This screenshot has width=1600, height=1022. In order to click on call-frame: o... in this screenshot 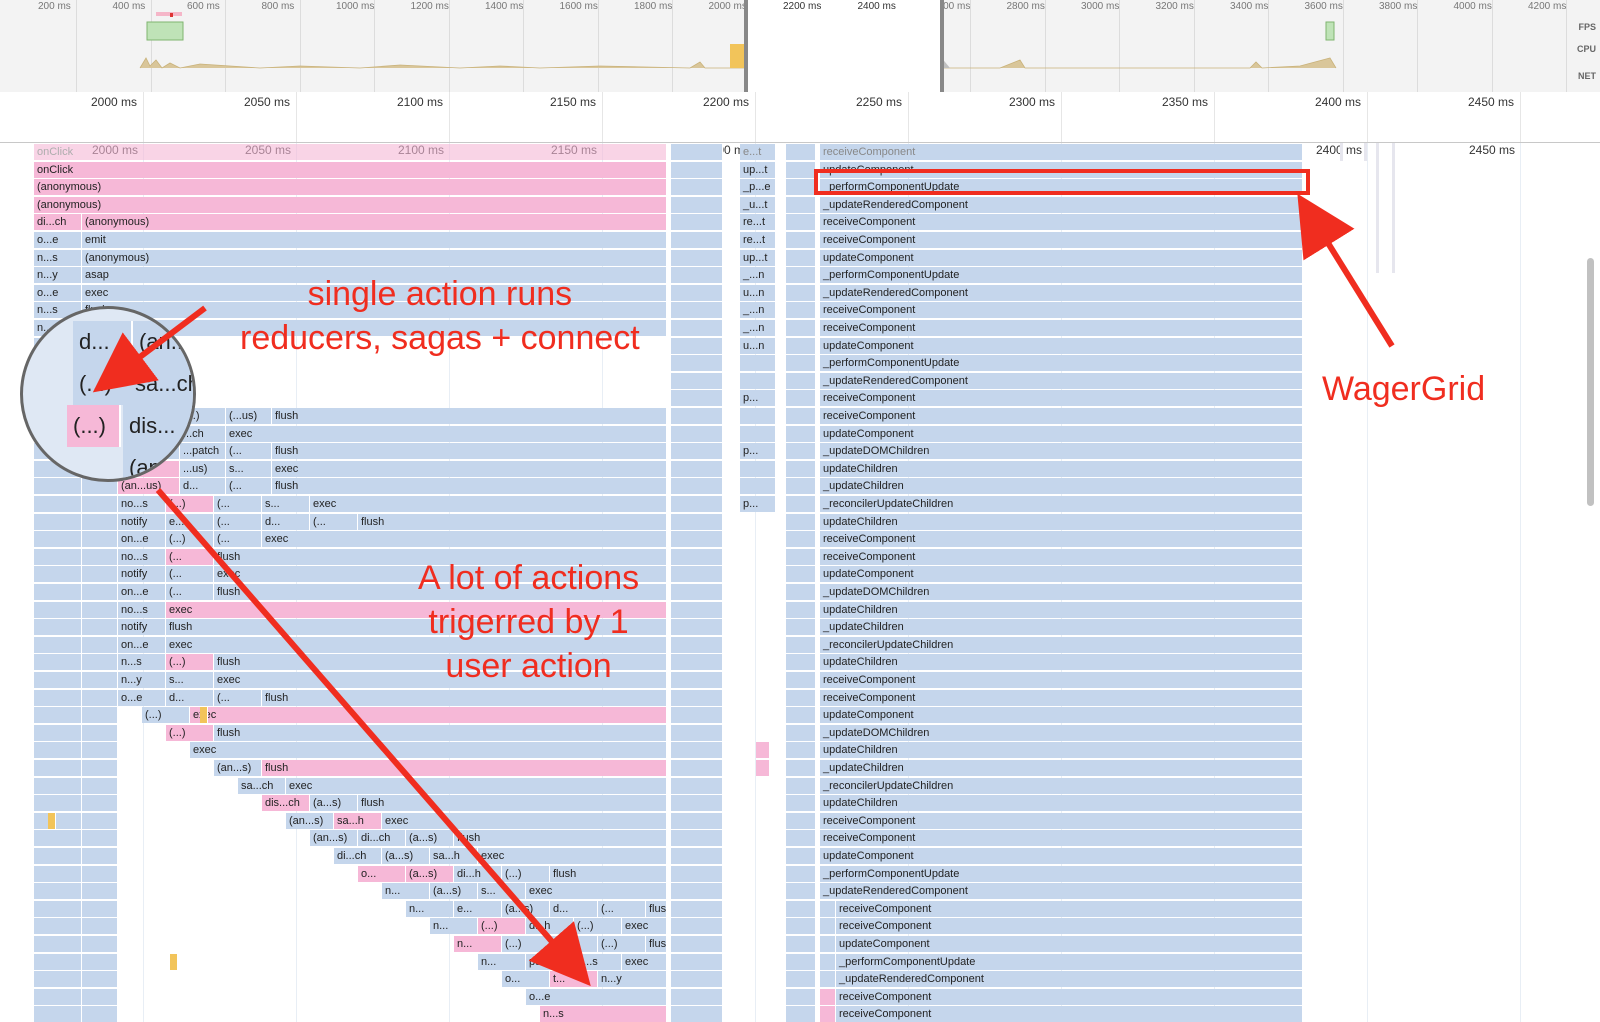, I will do `click(382, 873)`.